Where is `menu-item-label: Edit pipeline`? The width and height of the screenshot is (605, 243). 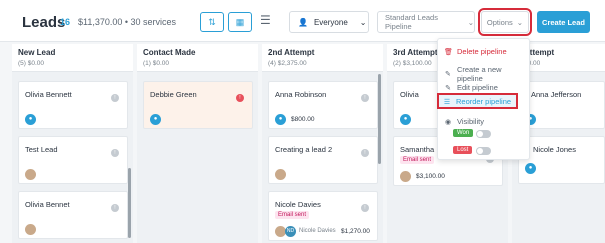
menu-item-label: Edit pipeline is located at coordinates (477, 87).